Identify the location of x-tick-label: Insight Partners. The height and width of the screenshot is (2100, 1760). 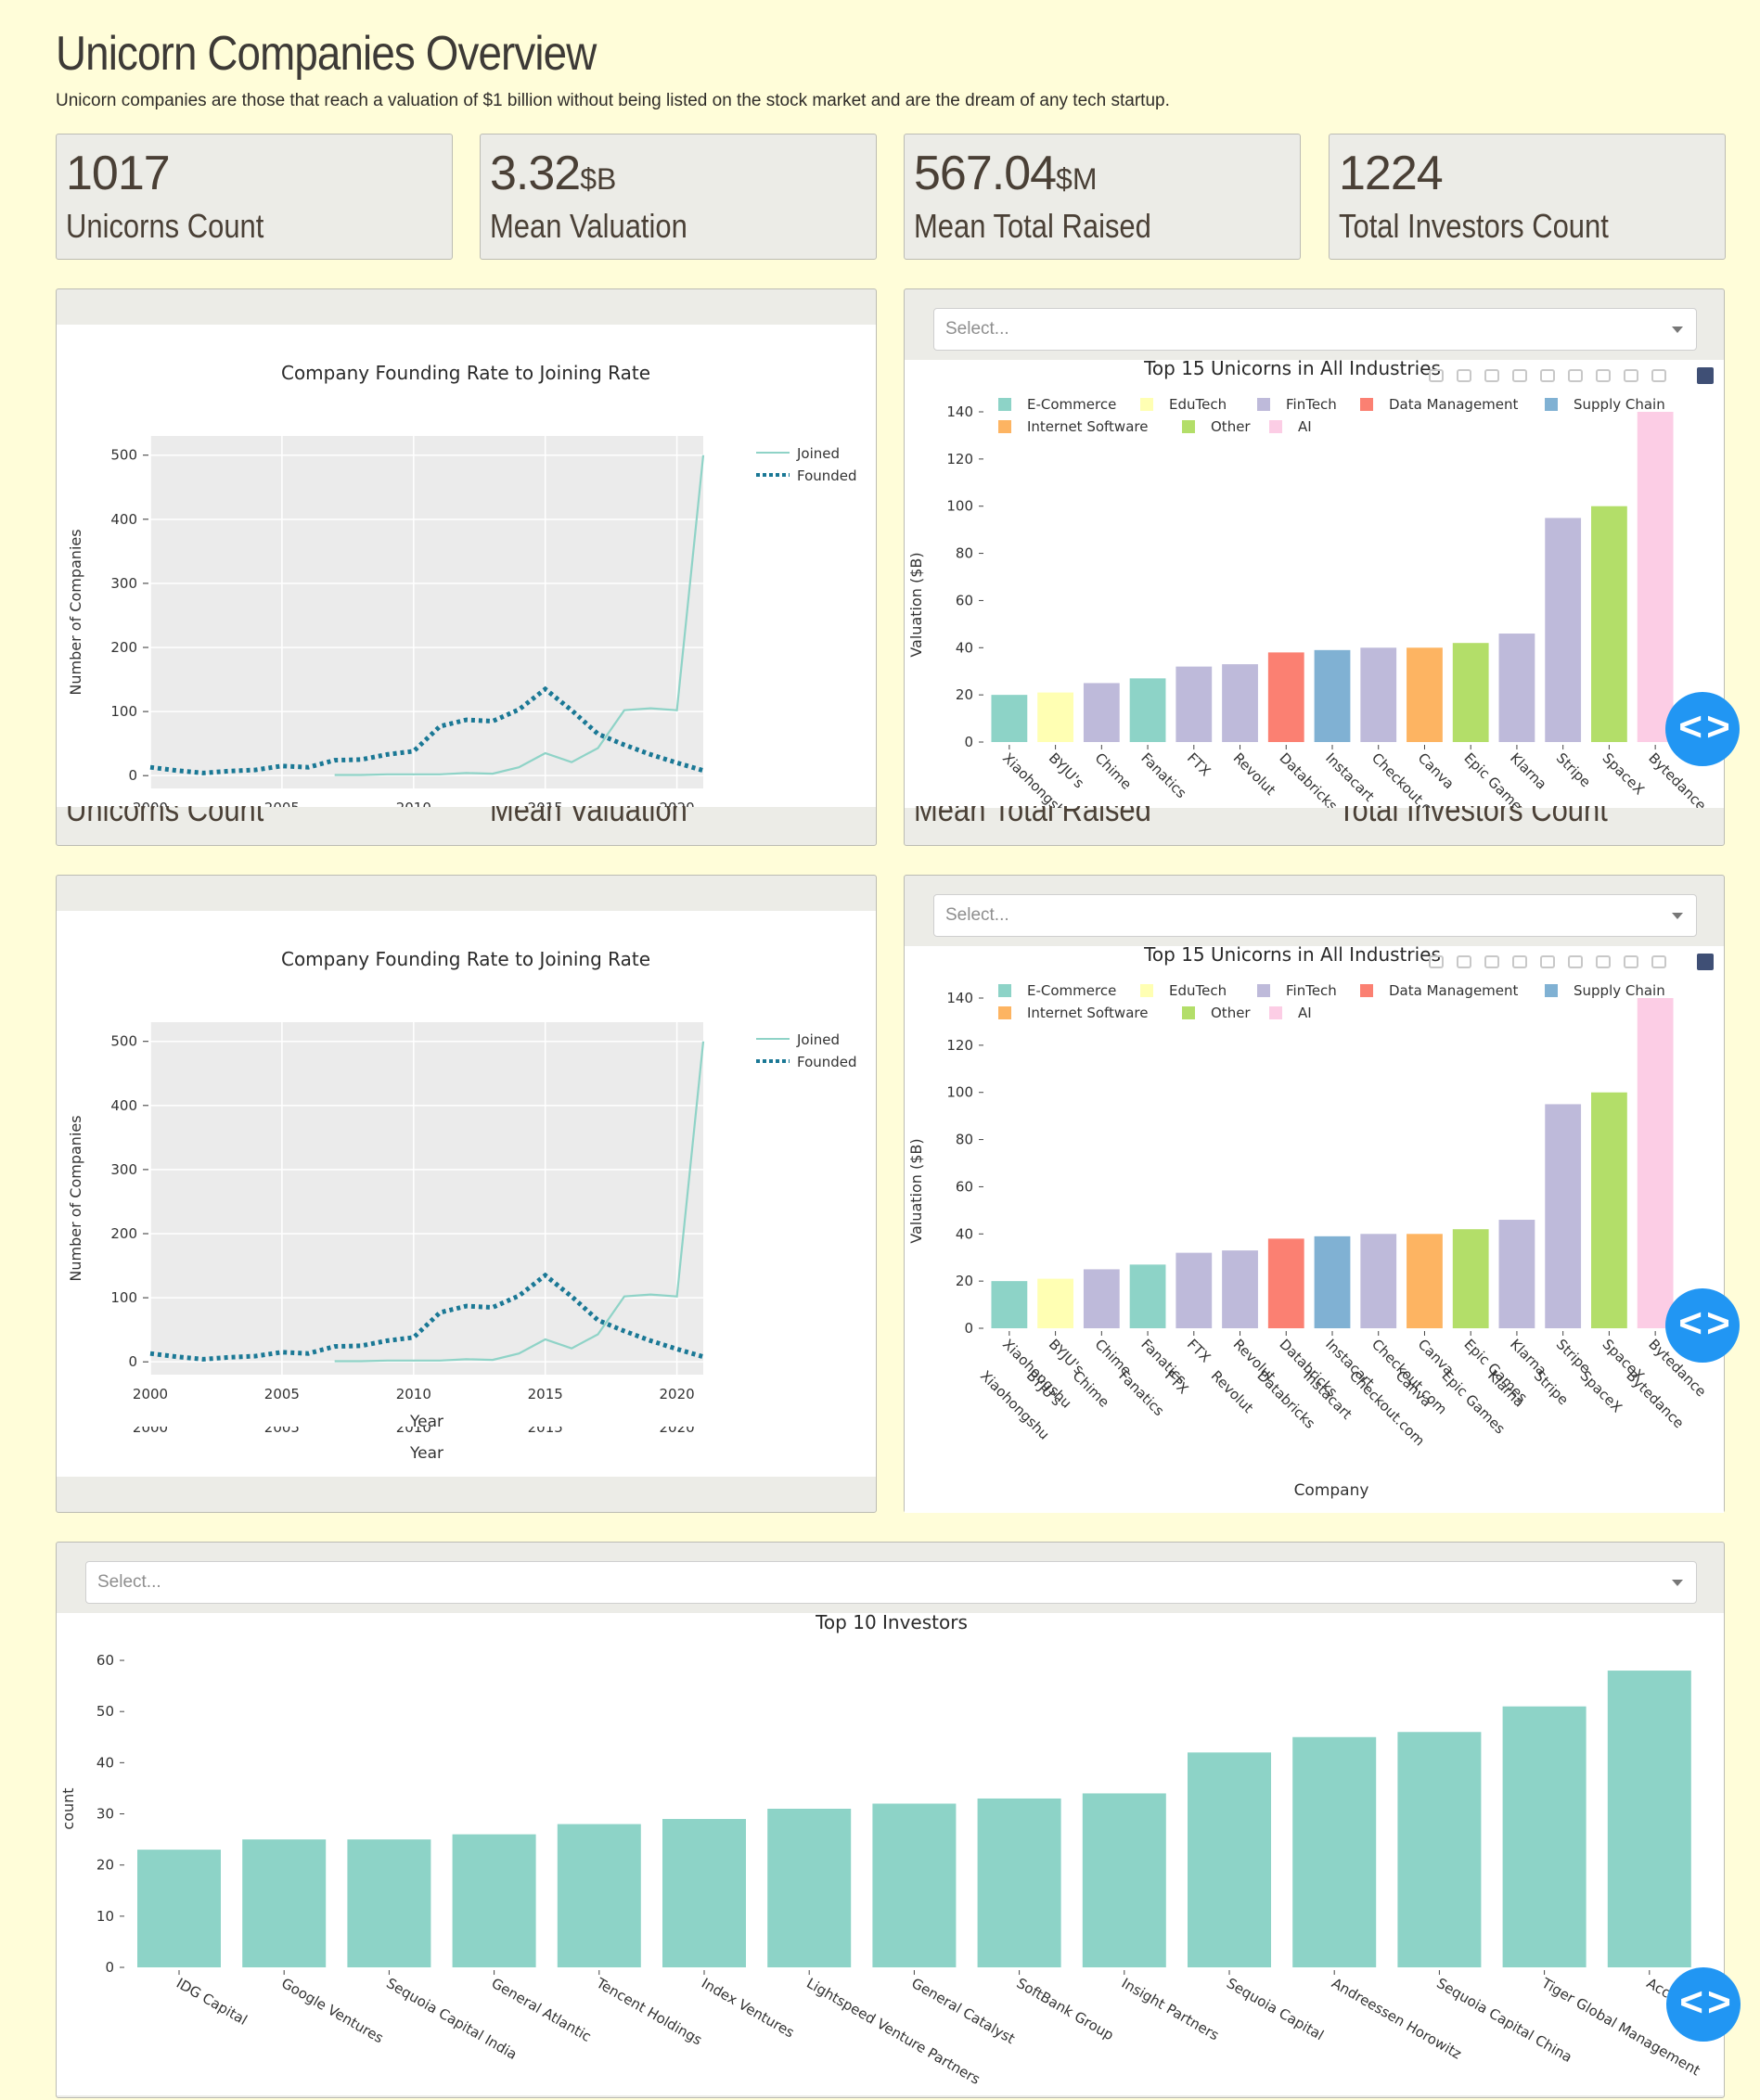
(1170, 2009).